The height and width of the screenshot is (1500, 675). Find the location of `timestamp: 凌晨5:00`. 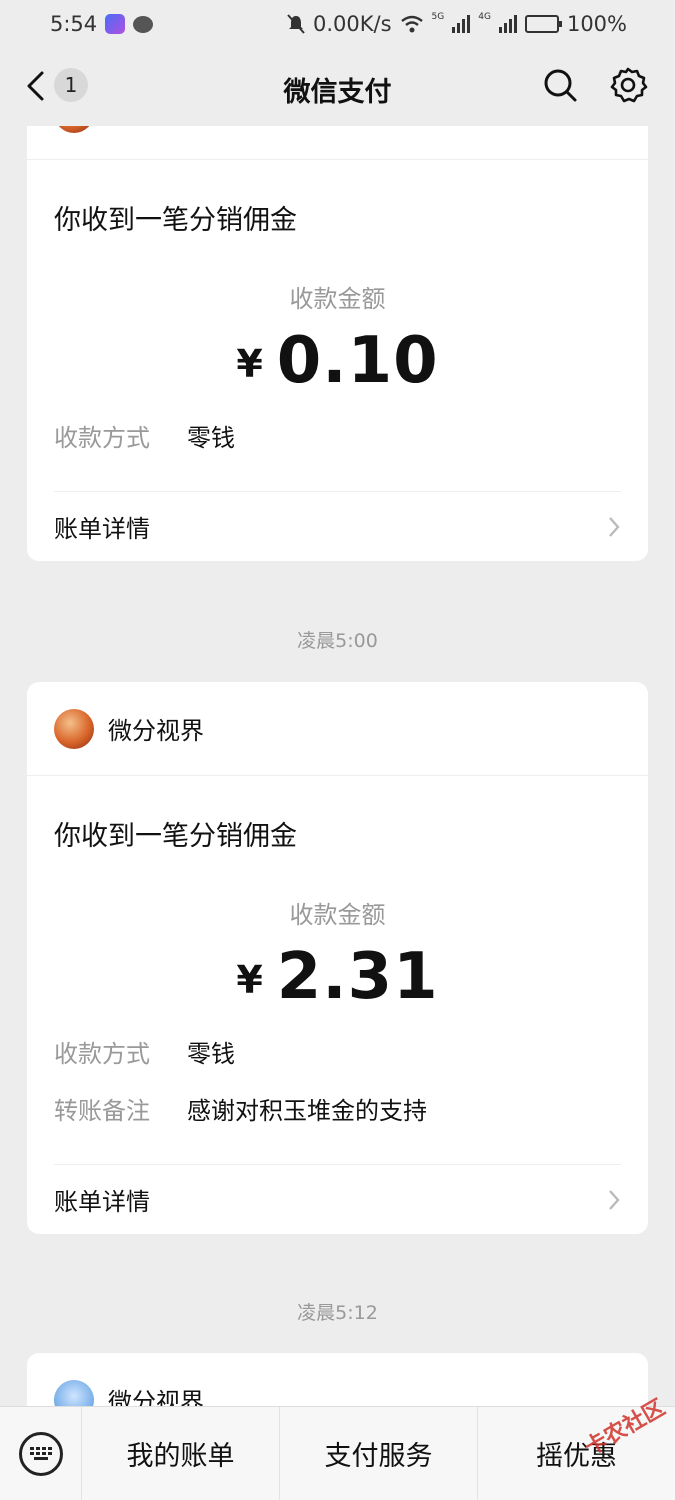

timestamp: 凌晨5:00 is located at coordinates (337, 641).